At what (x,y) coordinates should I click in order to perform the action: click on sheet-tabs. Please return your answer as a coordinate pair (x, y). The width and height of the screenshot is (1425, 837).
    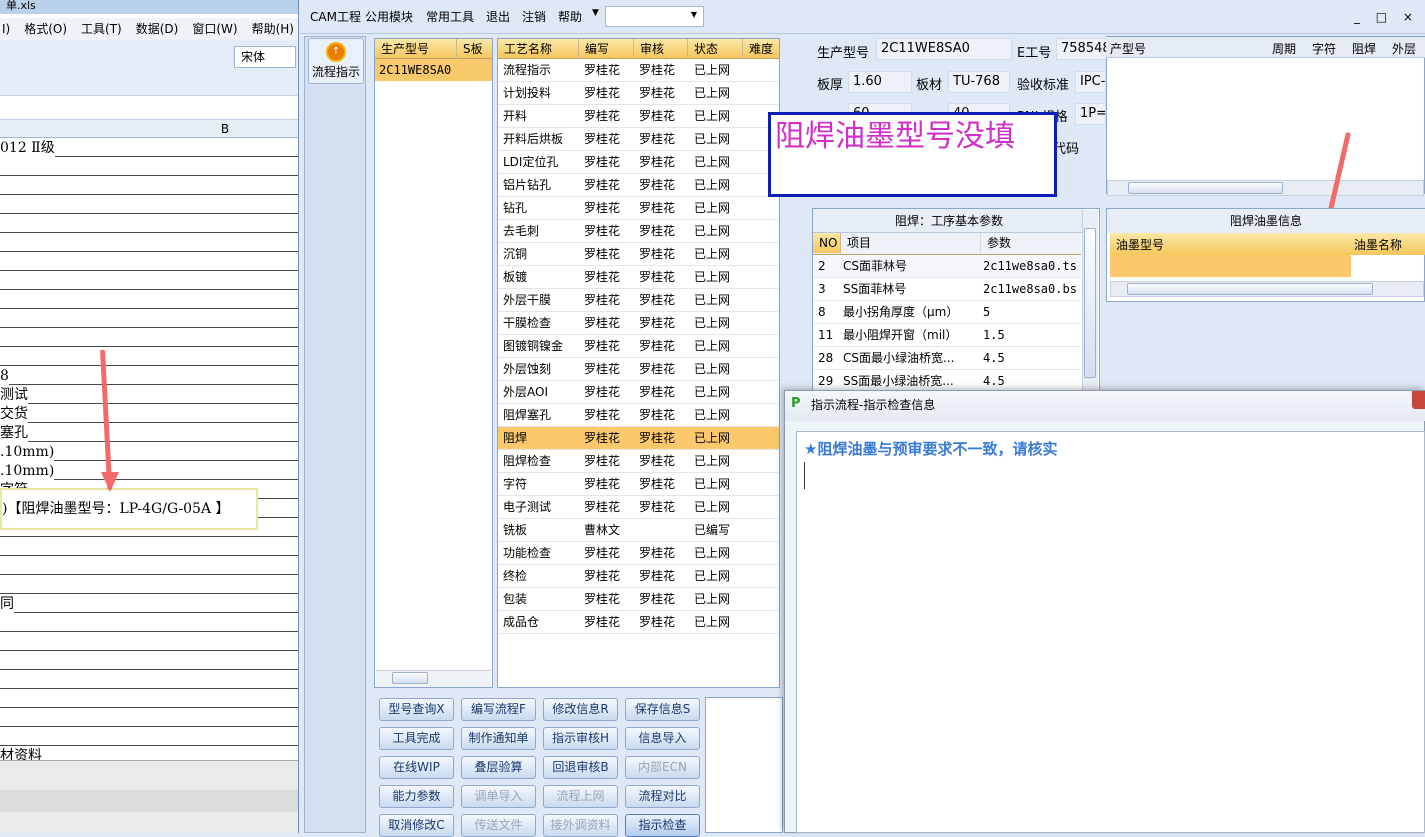
    Looking at the image, I should click on (149, 801).